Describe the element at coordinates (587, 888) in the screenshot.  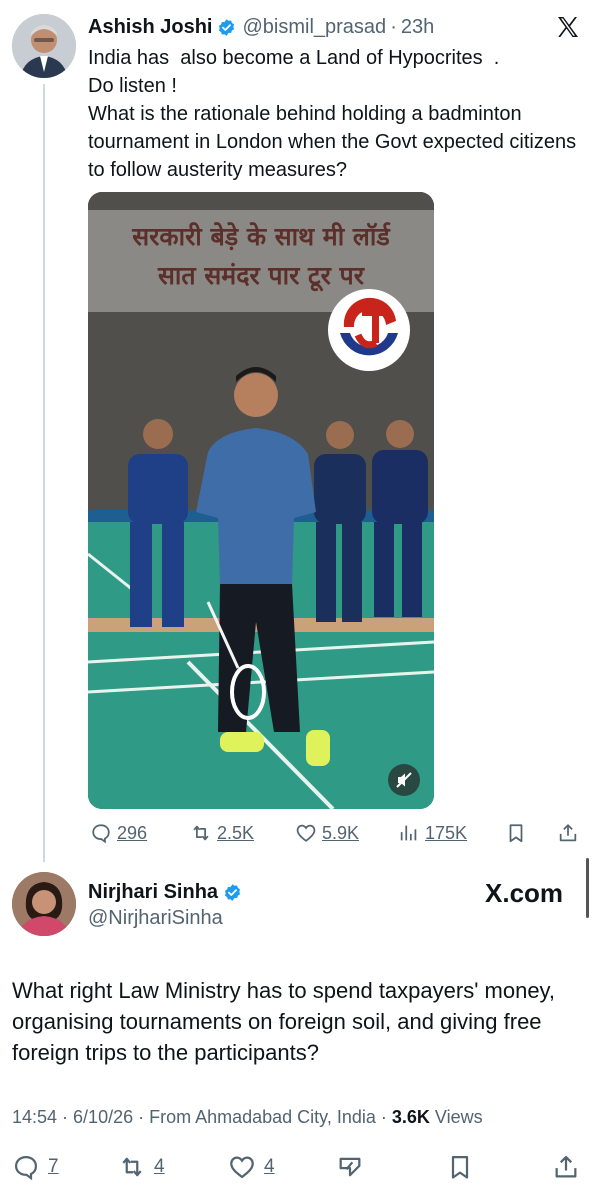
I see `scrollbar` at that location.